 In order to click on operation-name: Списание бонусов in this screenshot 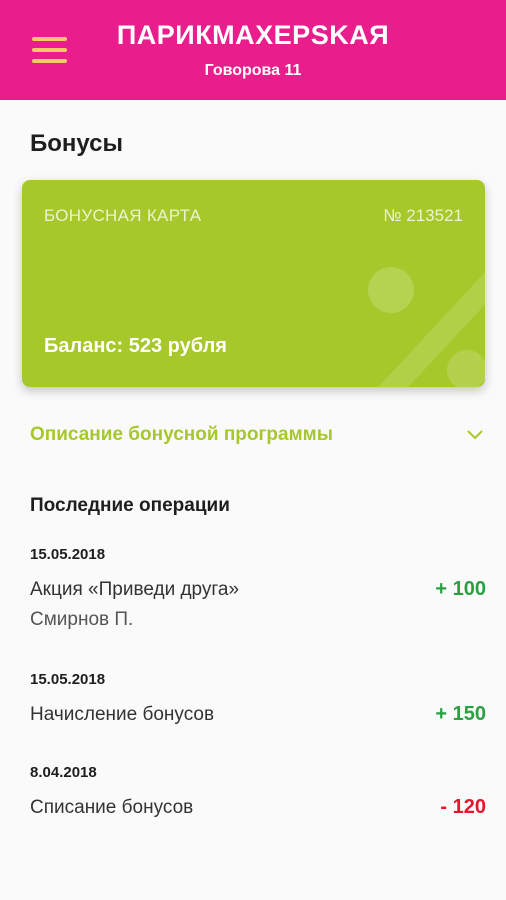, I will do `click(112, 807)`.